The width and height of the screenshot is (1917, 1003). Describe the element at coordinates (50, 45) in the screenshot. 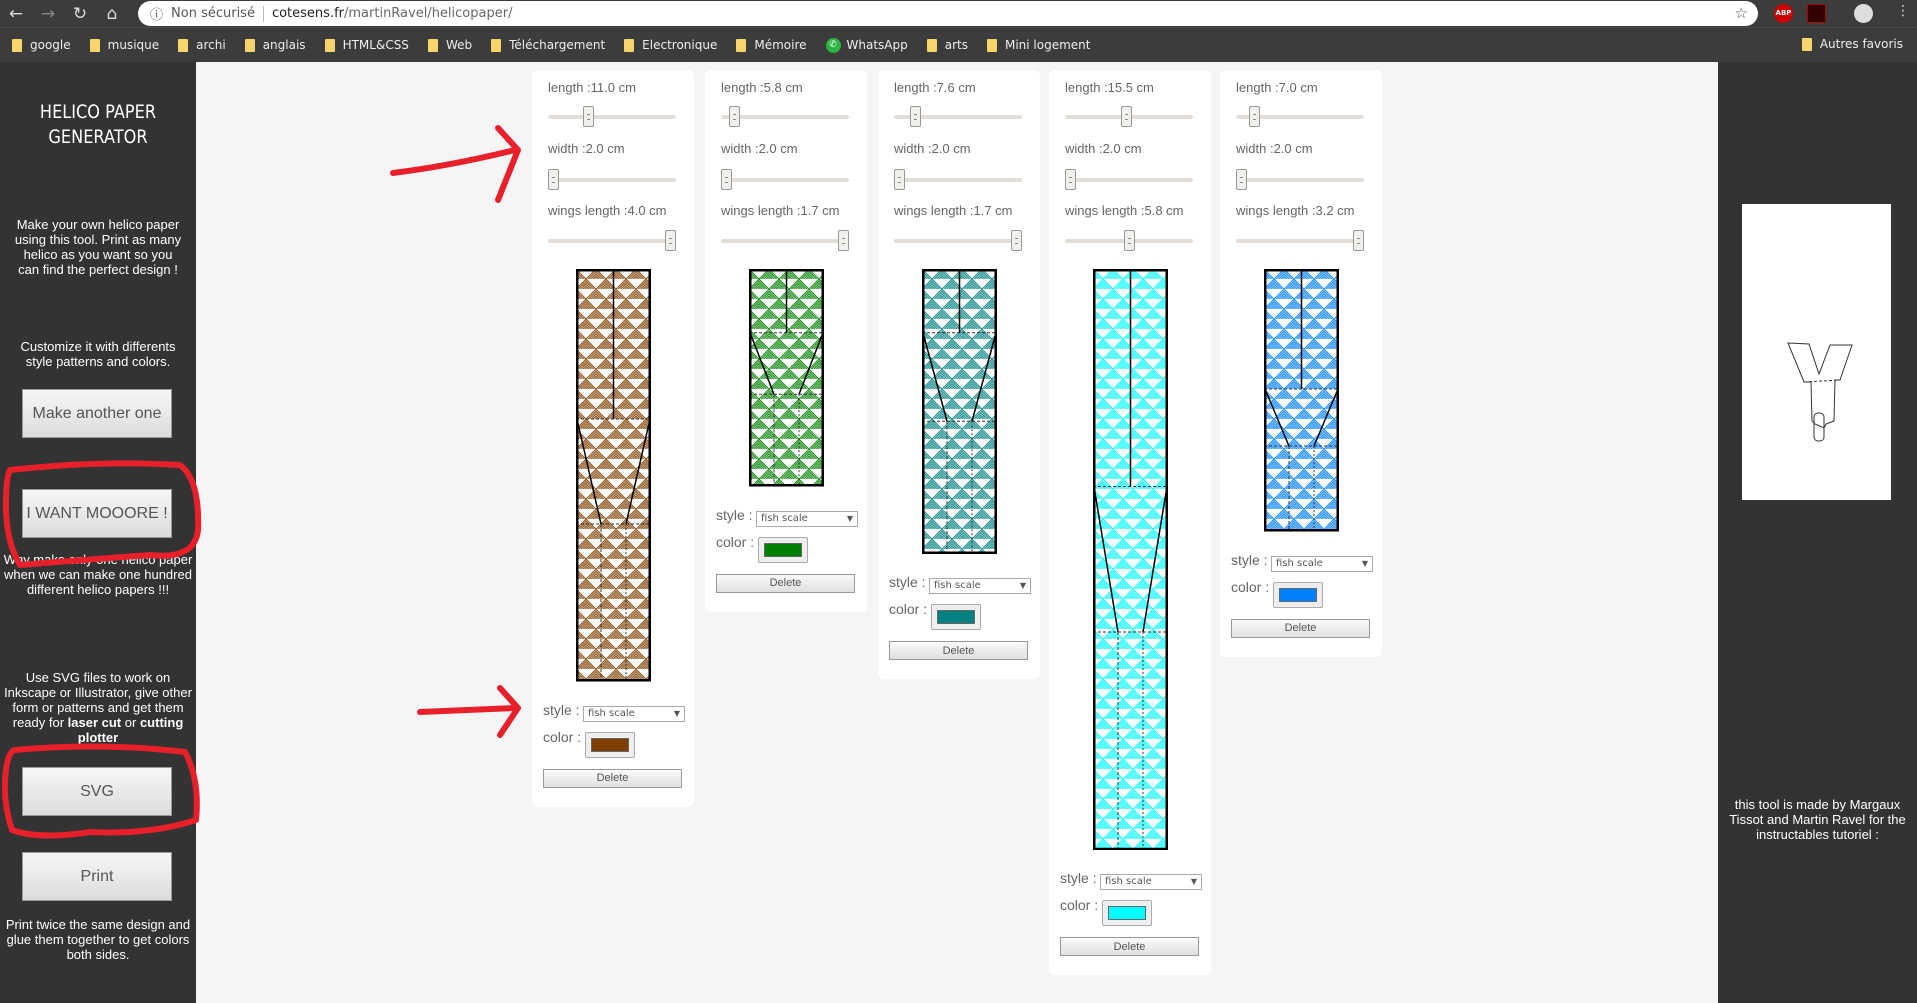

I see `bookmark-label: google` at that location.